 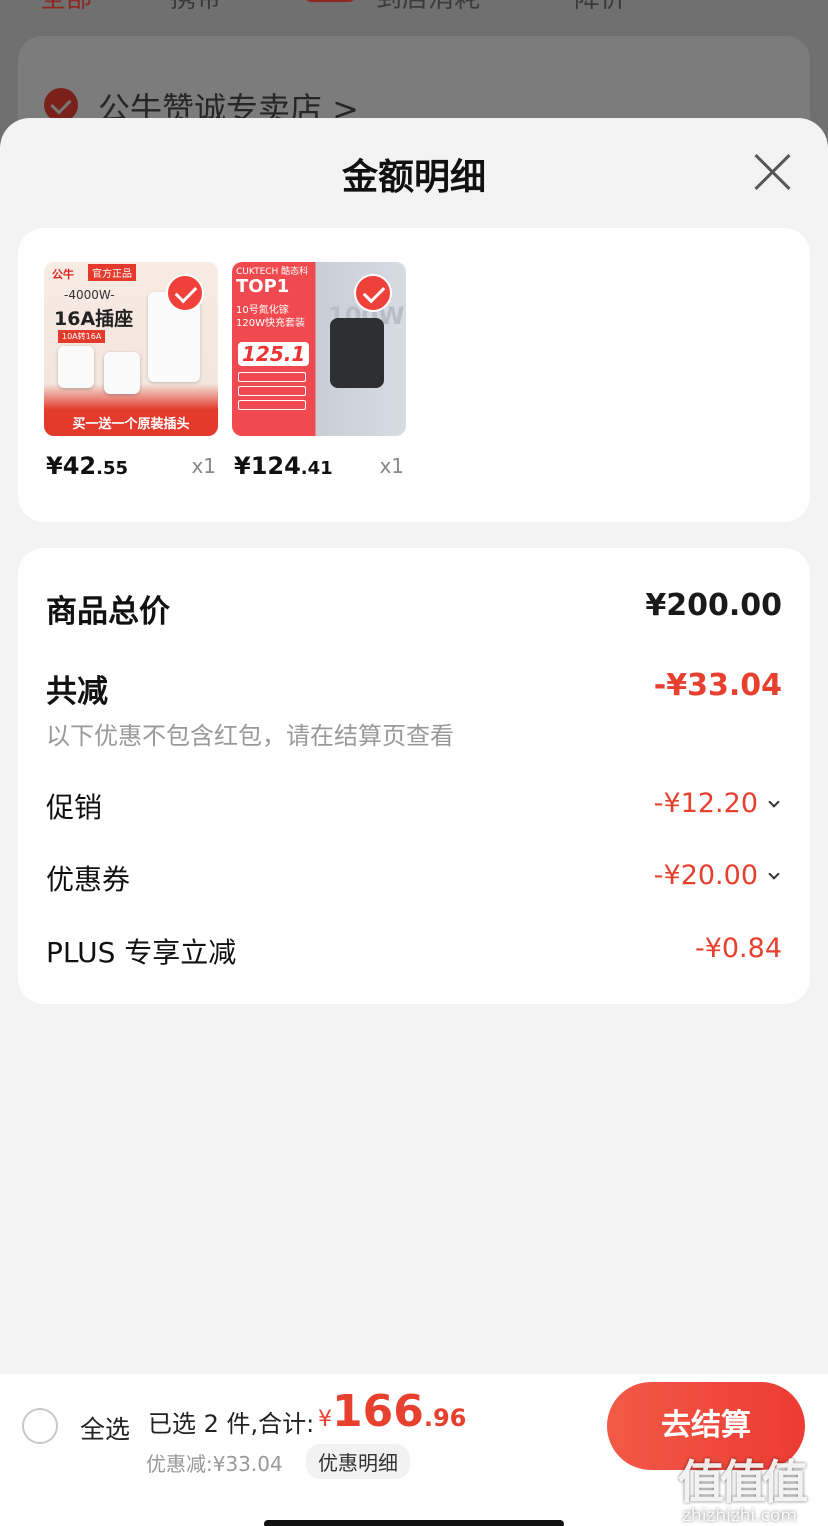 I want to click on total-integer: 166, so click(x=378, y=1411).